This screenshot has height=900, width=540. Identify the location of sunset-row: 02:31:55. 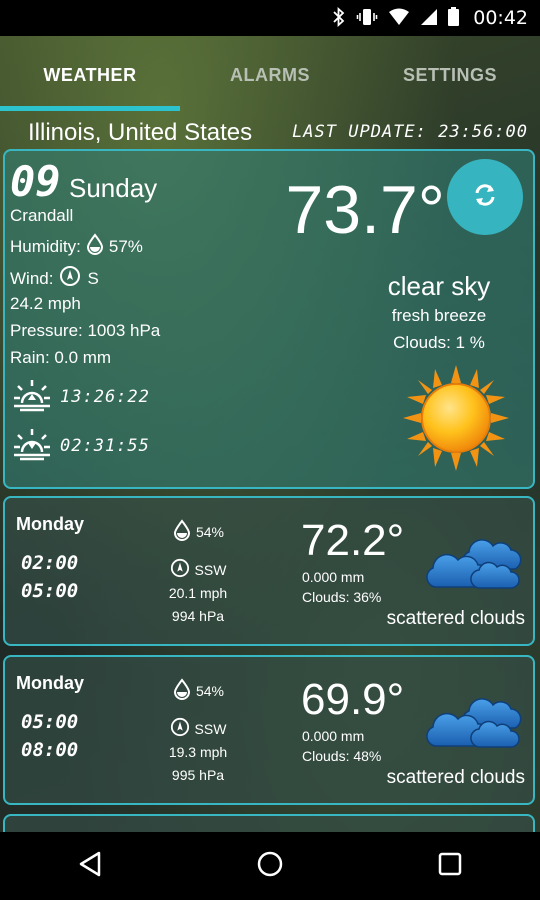
(80, 445).